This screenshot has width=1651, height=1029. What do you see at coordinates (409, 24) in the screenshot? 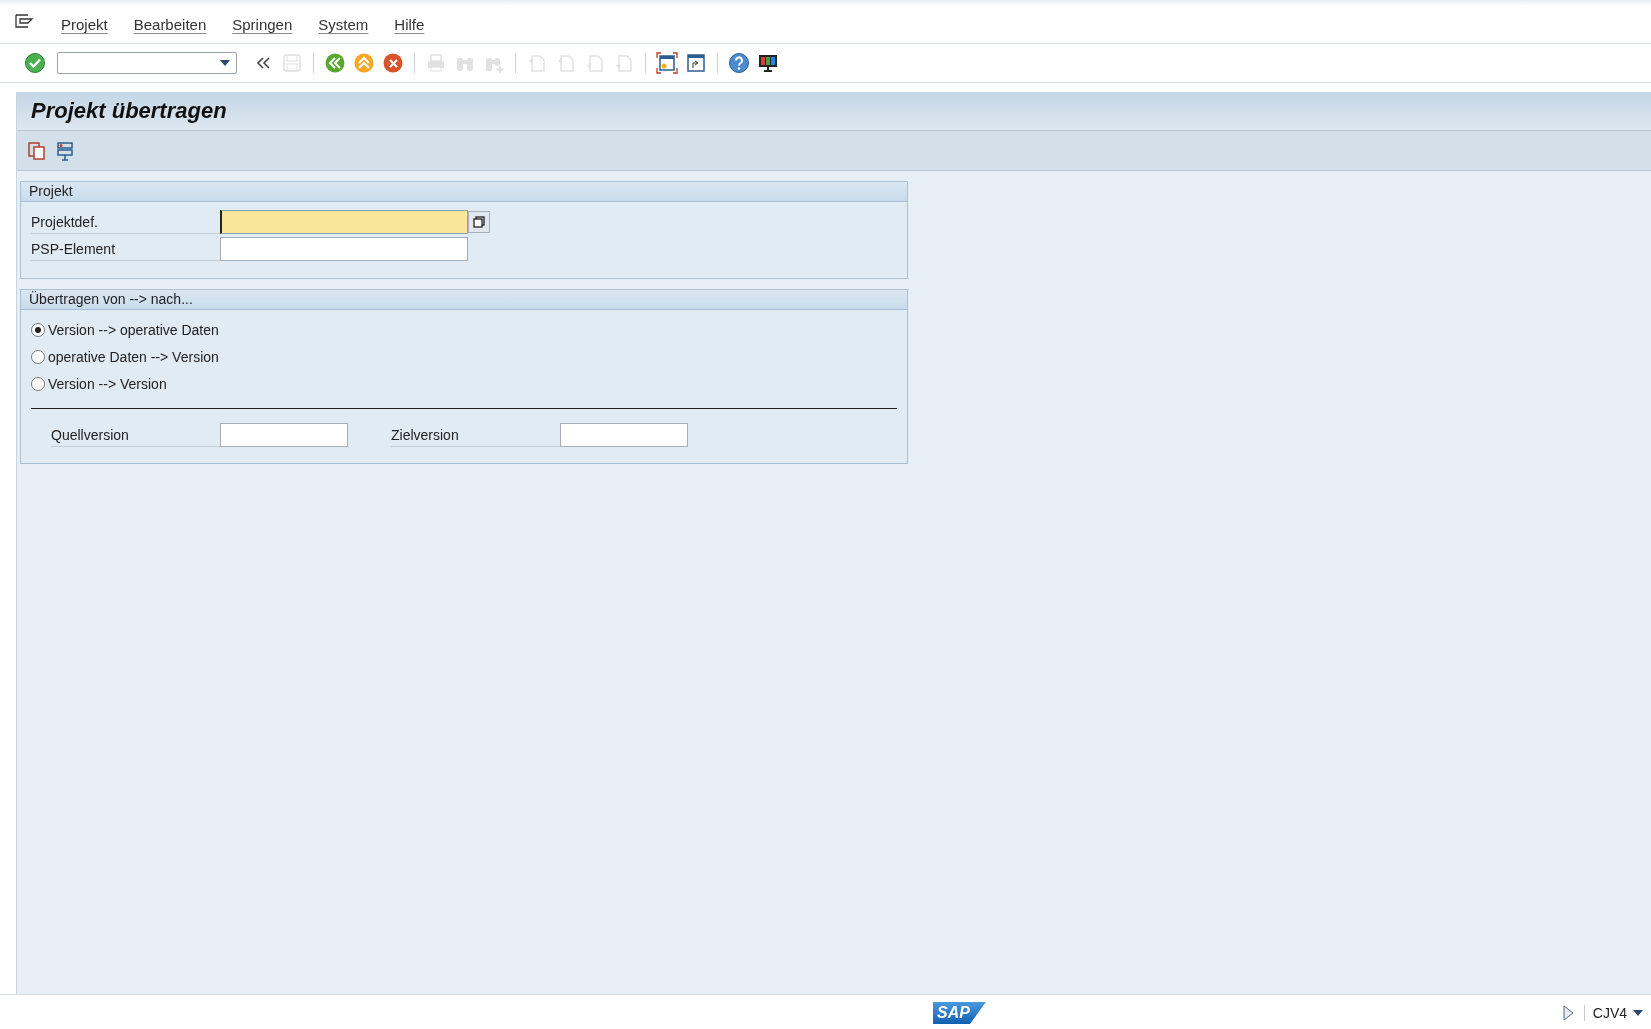
I see `menu-item: Hilfe` at bounding box center [409, 24].